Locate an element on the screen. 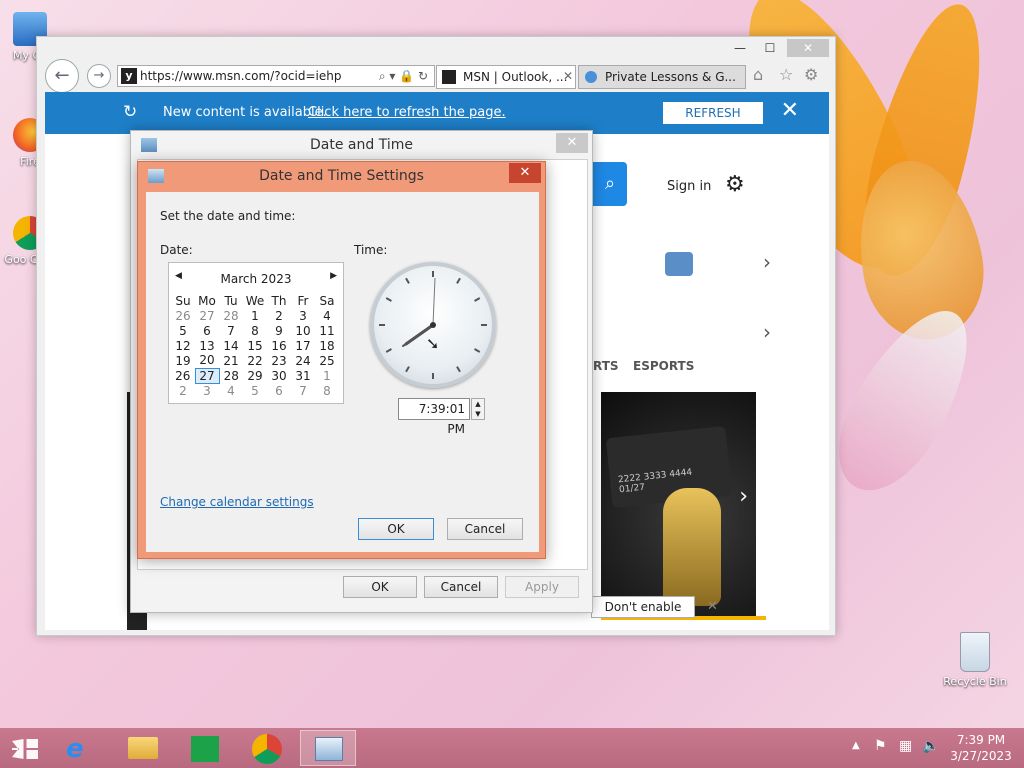  calendar-week-row: 26 27 28 29 30 31 1 is located at coordinates (255, 375).